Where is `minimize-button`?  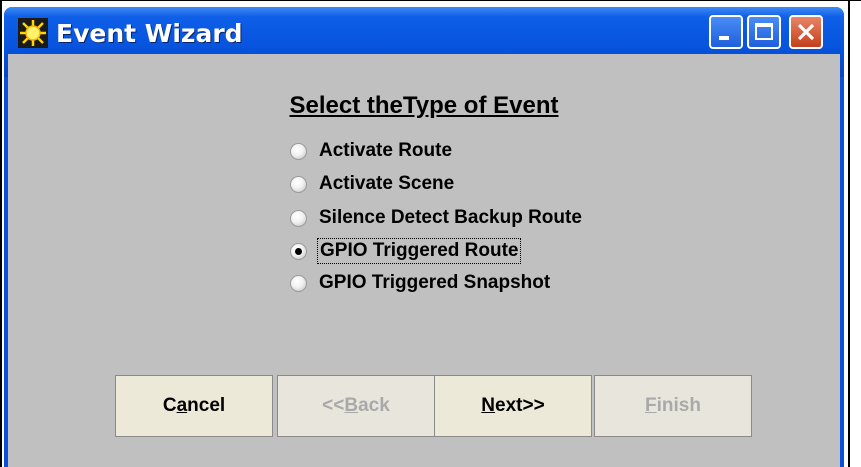
minimize-button is located at coordinates (726, 32).